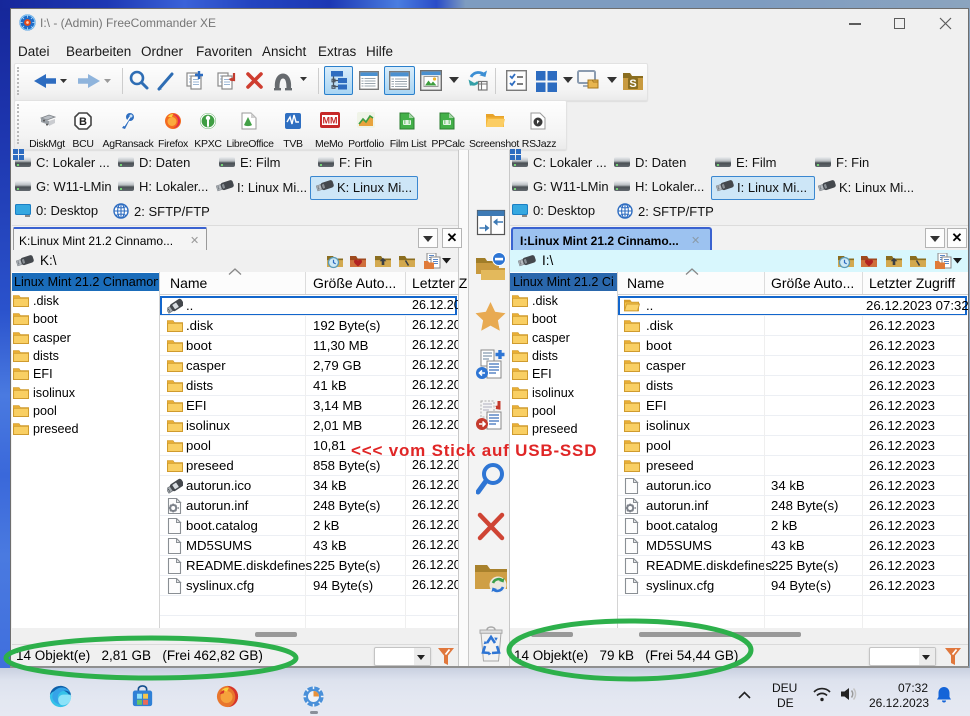 This screenshot has height=716, width=970. I want to click on svg-text: B, so click(83, 122).